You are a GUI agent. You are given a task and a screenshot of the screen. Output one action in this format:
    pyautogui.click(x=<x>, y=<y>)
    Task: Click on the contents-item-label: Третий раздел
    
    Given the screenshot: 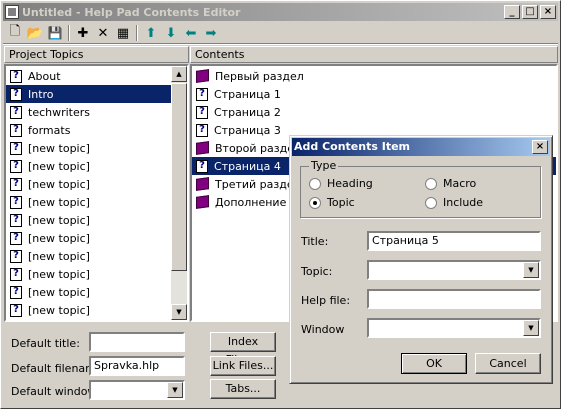 What is the action you would take?
    pyautogui.click(x=258, y=184)
    